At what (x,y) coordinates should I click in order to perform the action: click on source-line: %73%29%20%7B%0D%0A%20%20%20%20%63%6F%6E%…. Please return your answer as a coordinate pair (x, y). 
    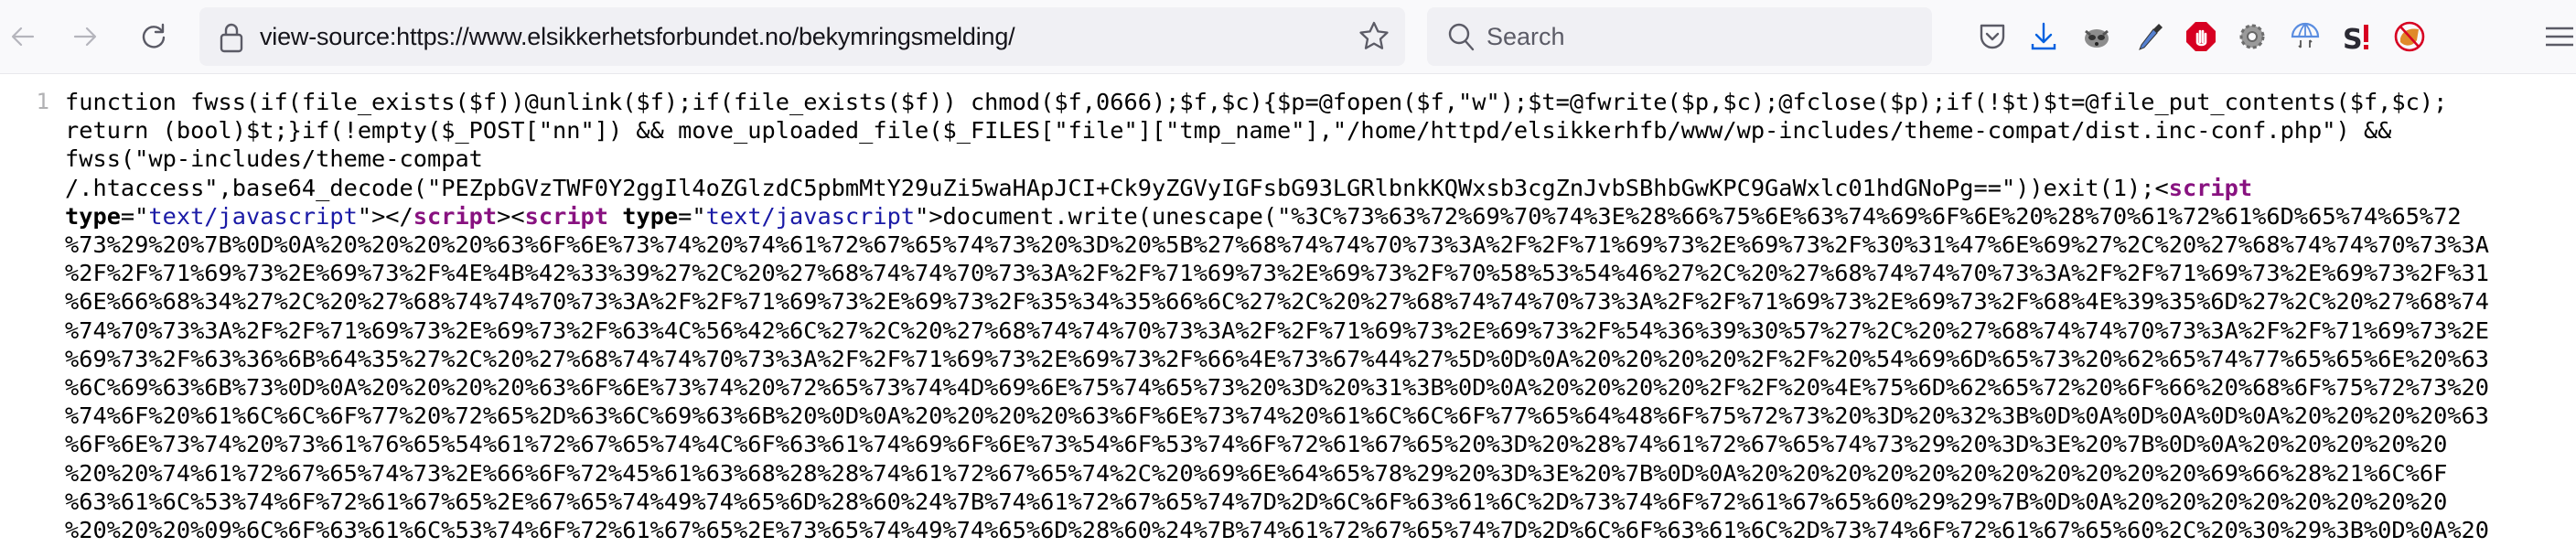
    Looking at the image, I should click on (1277, 245).